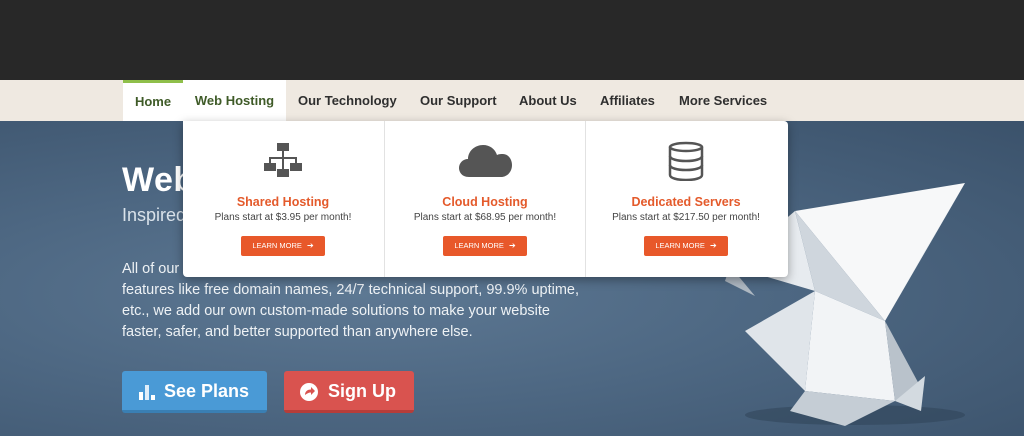 The width and height of the screenshot is (1024, 436). Describe the element at coordinates (151, 269) in the screenshot. I see `hero-description-start: All of our` at that location.